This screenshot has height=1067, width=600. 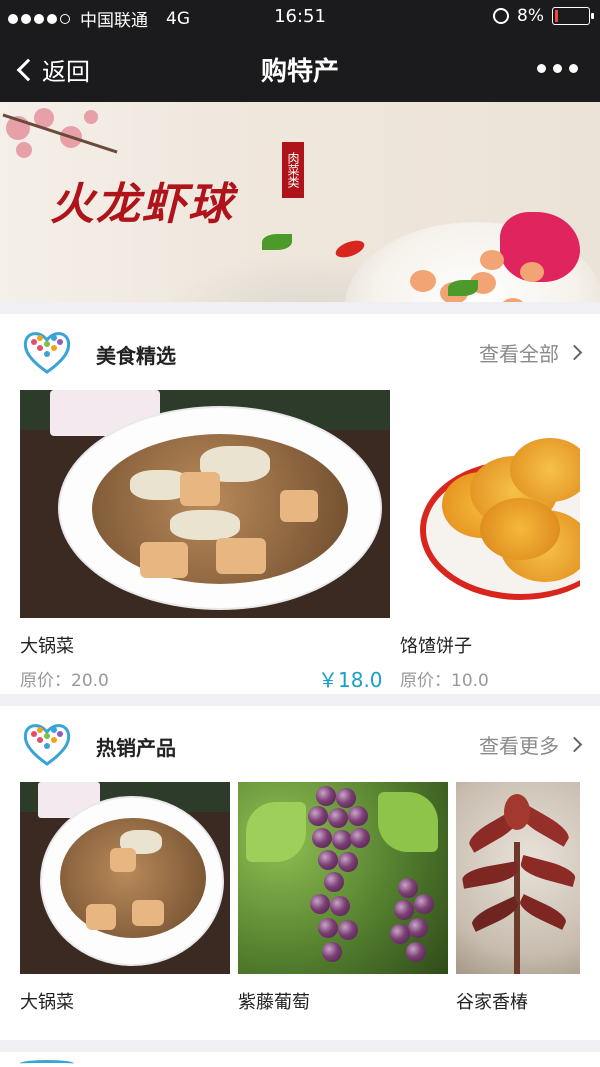 I want to click on view-more-label: 查看更多, so click(x=519, y=746).